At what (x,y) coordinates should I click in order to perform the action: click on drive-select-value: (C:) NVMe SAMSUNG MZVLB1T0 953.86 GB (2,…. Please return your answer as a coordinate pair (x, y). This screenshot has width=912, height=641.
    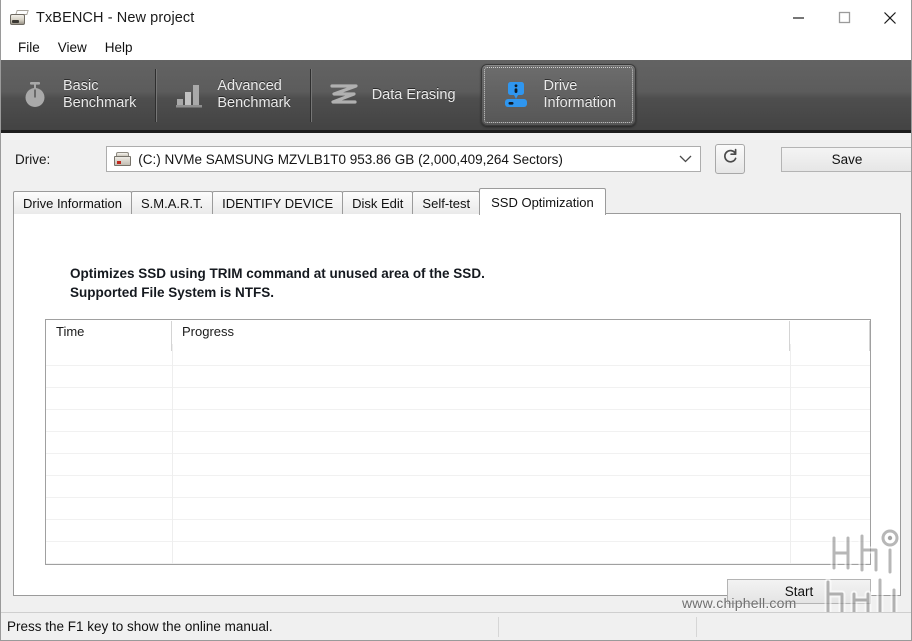
    Looking at the image, I should click on (350, 159).